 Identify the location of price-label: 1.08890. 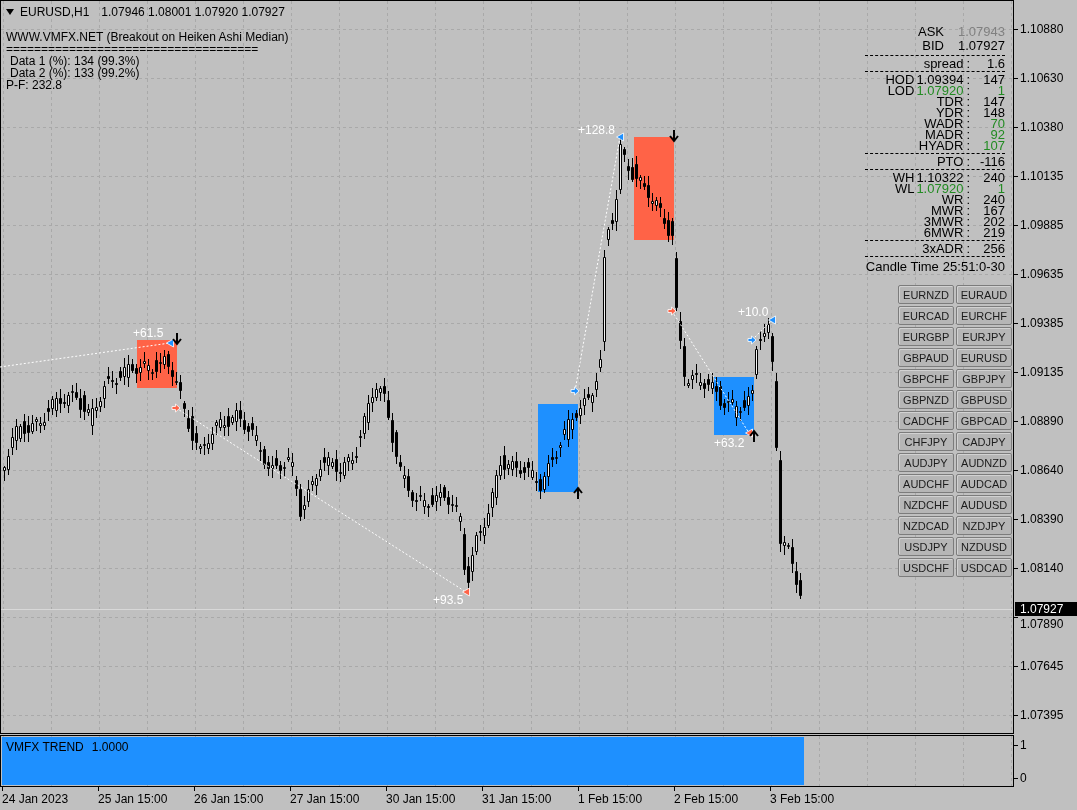
(1042, 421).